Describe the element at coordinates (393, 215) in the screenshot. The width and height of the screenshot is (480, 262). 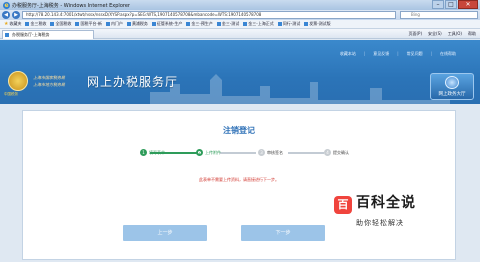
I see `watermark: 百 百科全说 助你轻松解决` at that location.